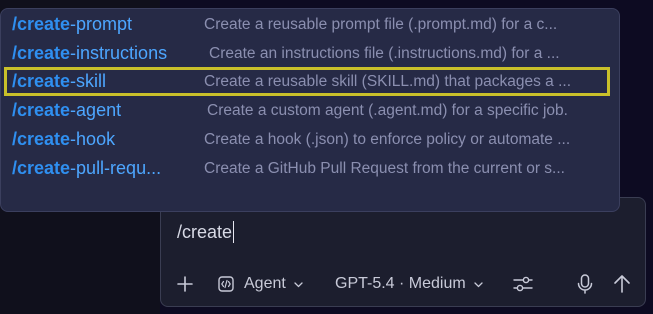 The width and height of the screenshot is (653, 314). I want to click on send-arrow-icon, so click(622, 284).